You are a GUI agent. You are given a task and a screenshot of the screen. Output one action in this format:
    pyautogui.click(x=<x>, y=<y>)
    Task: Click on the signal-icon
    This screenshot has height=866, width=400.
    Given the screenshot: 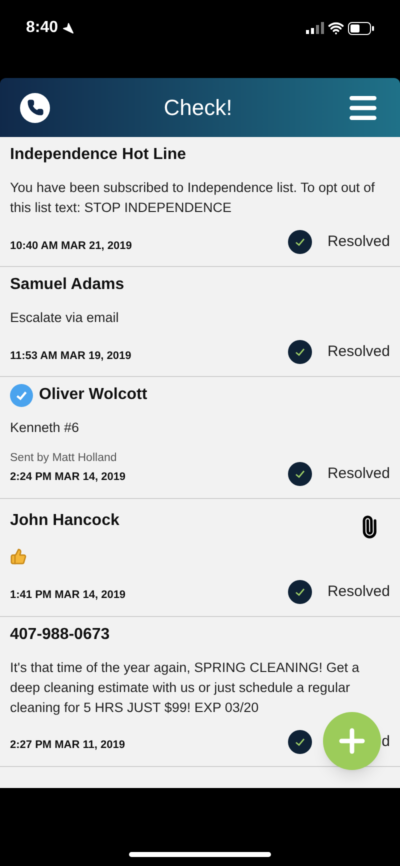 What is the action you would take?
    pyautogui.click(x=315, y=28)
    